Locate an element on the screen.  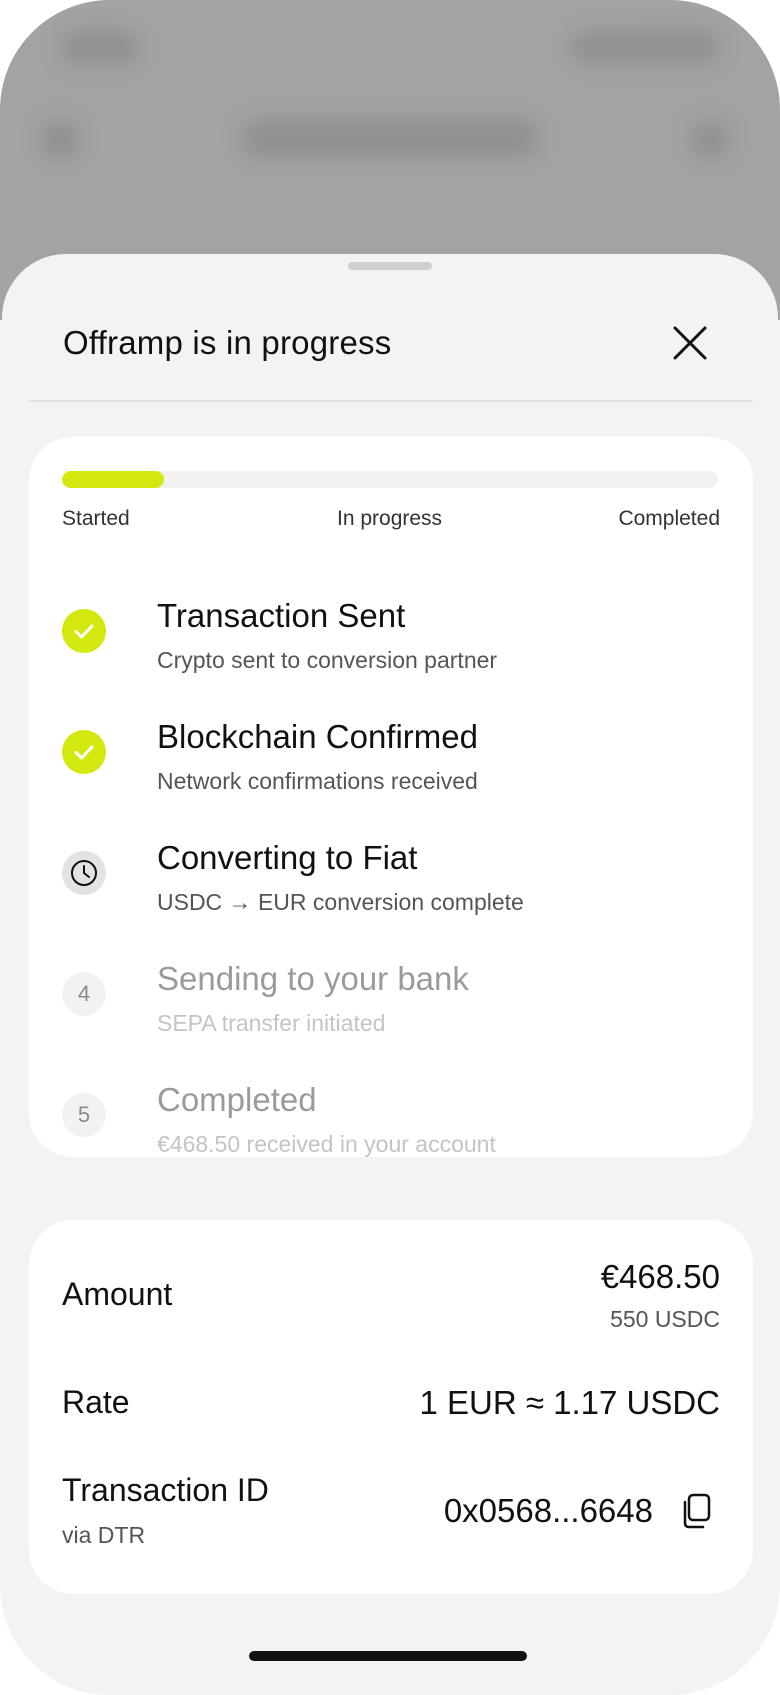
step-subtitle: SEPA transfer initiated is located at coordinates (271, 1023).